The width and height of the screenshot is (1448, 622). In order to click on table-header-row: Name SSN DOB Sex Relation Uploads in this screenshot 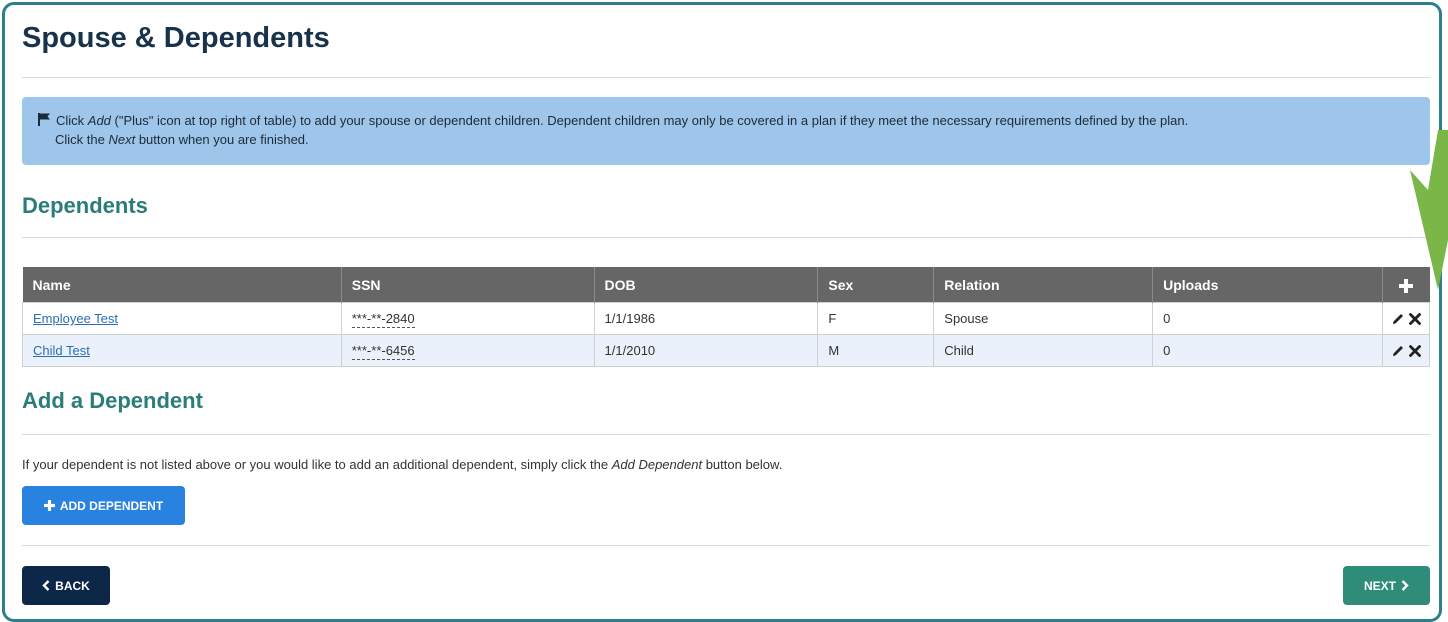, I will do `click(726, 285)`.